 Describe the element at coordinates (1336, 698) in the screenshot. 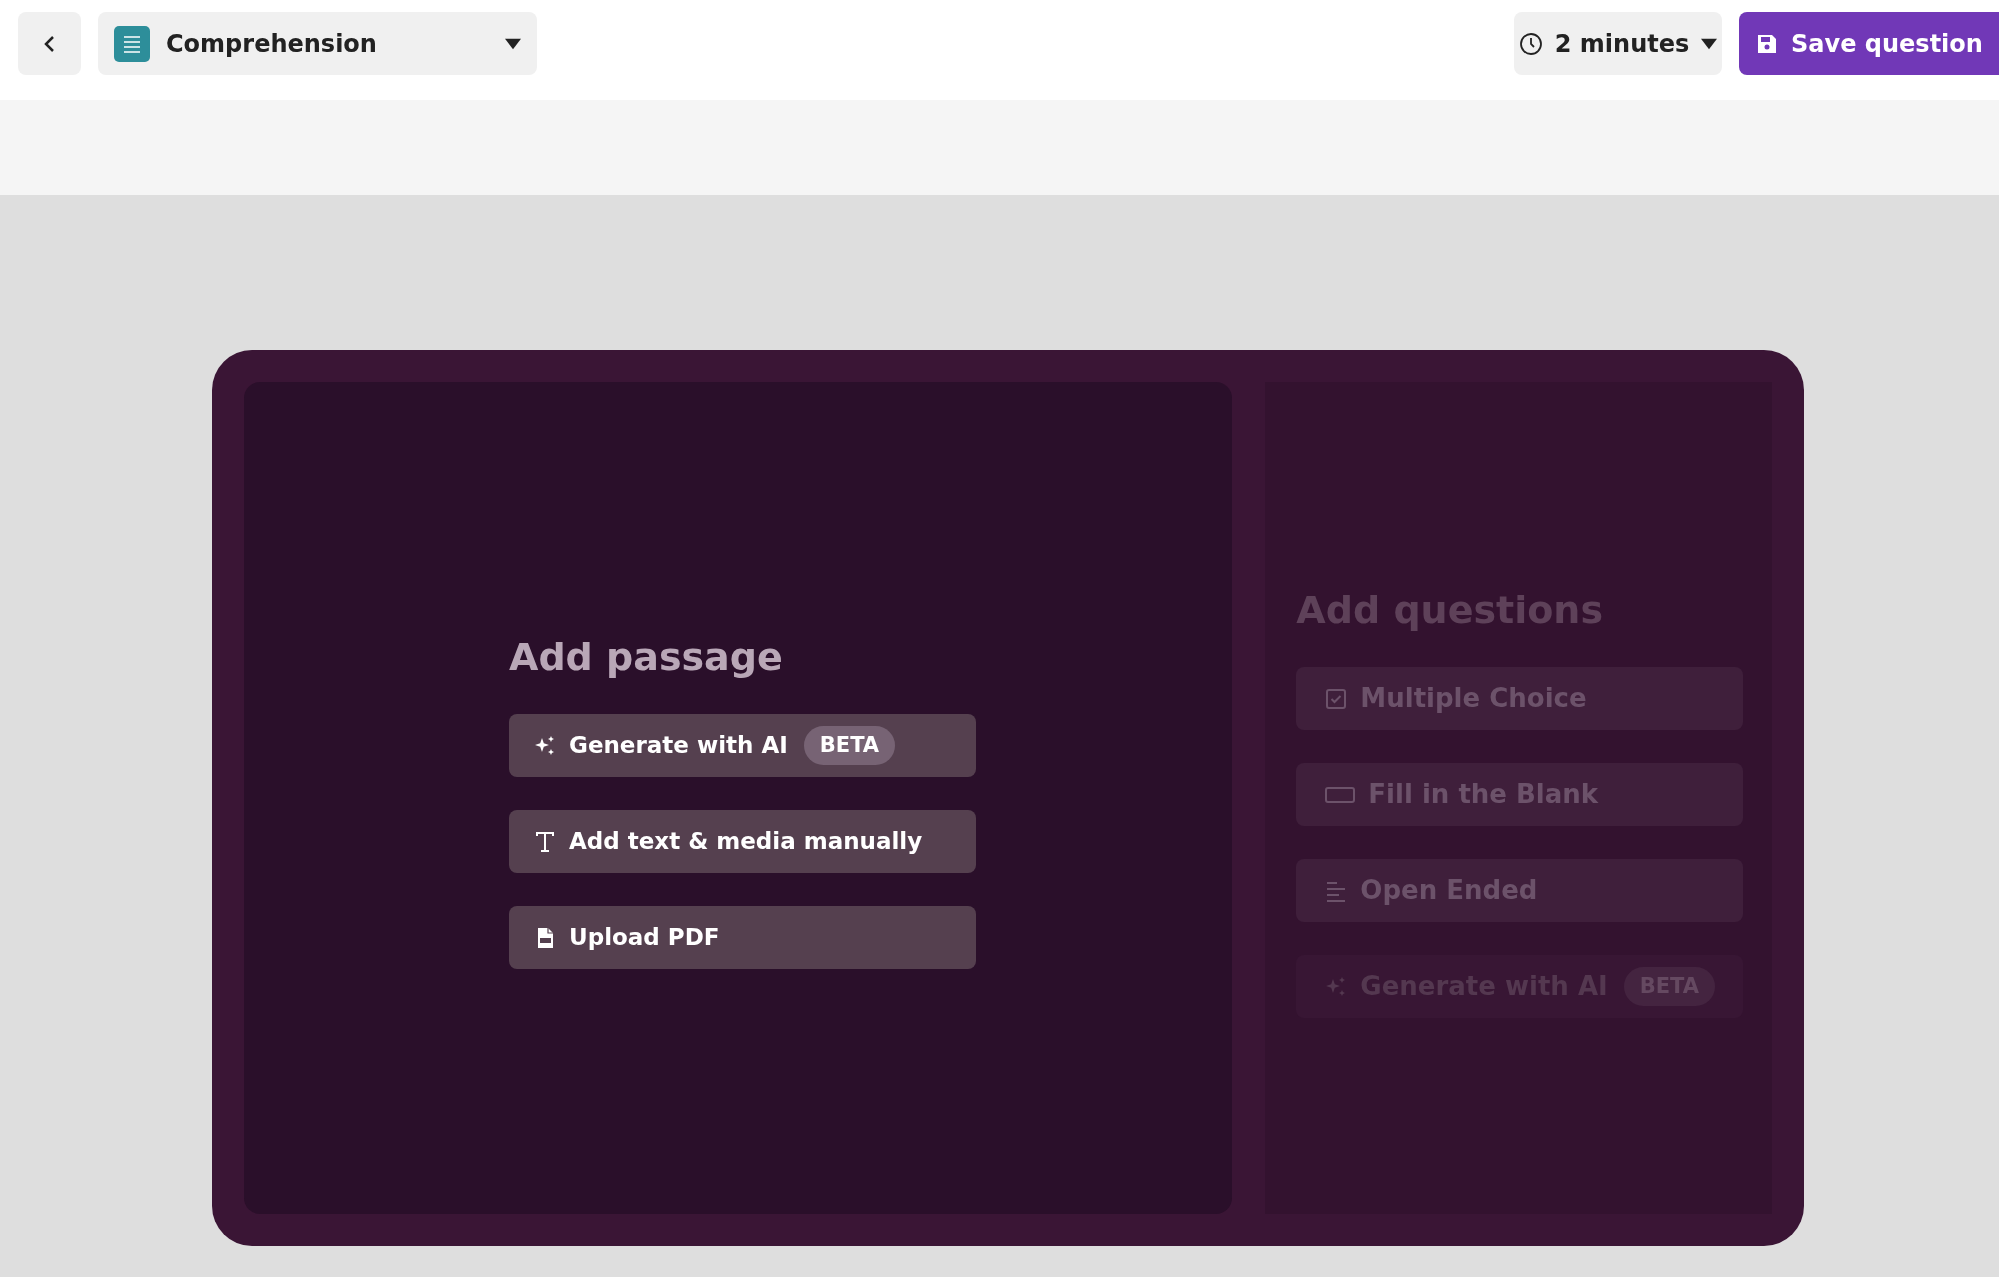

I see `checkbox-icon` at that location.